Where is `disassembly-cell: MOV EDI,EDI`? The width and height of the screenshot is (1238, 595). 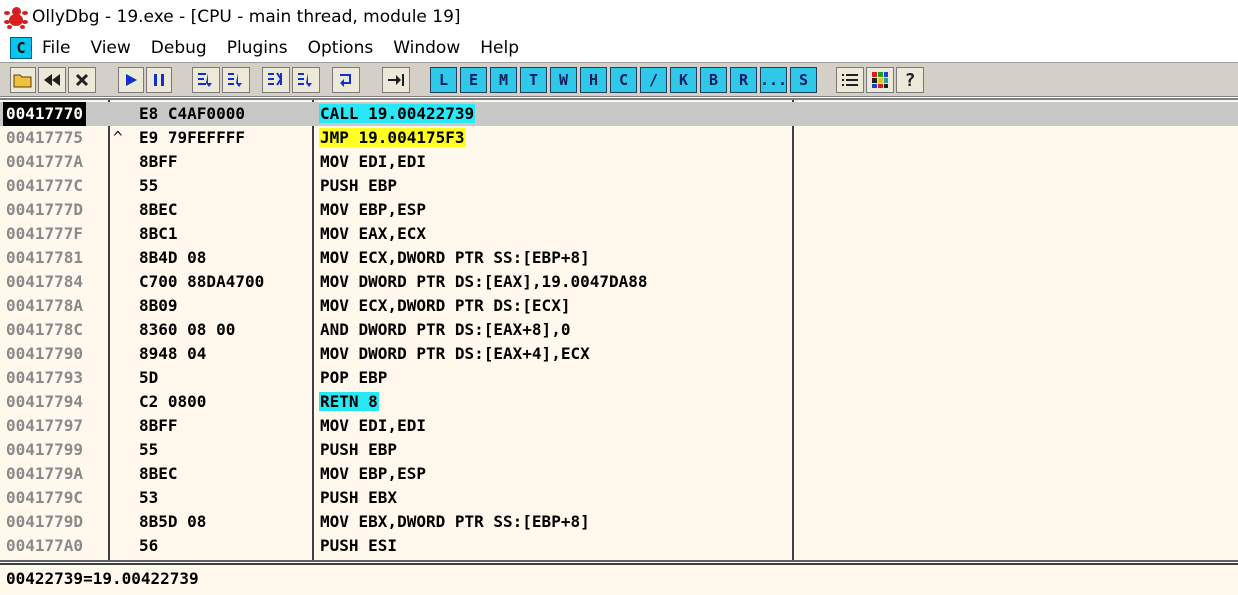 disassembly-cell: MOV EDI,EDI is located at coordinates (373, 426).